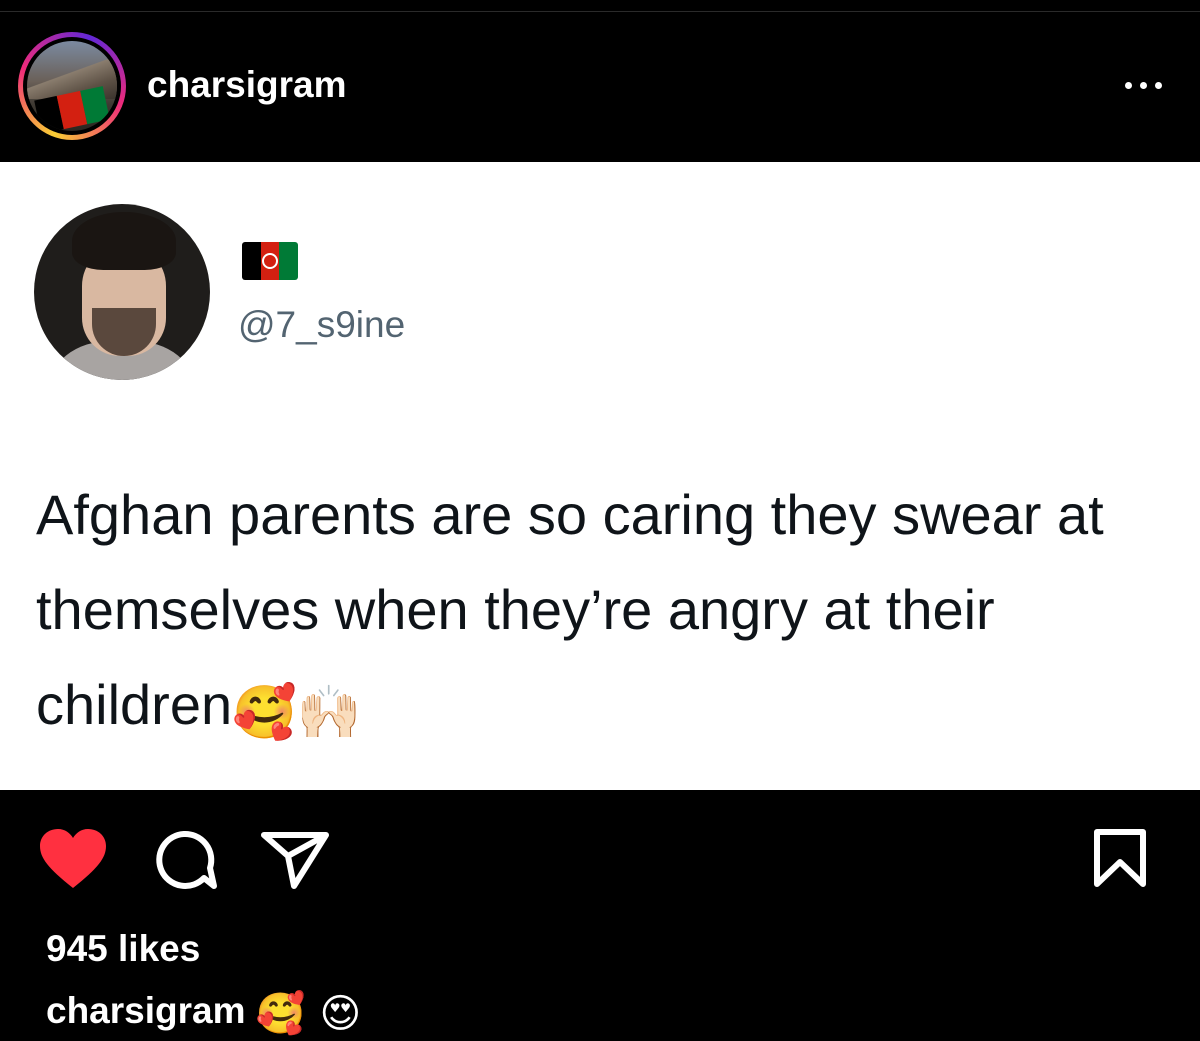 This screenshot has height=1041, width=1200. What do you see at coordinates (322, 324) in the screenshot?
I see `tweet-handle: @7_s9ine` at bounding box center [322, 324].